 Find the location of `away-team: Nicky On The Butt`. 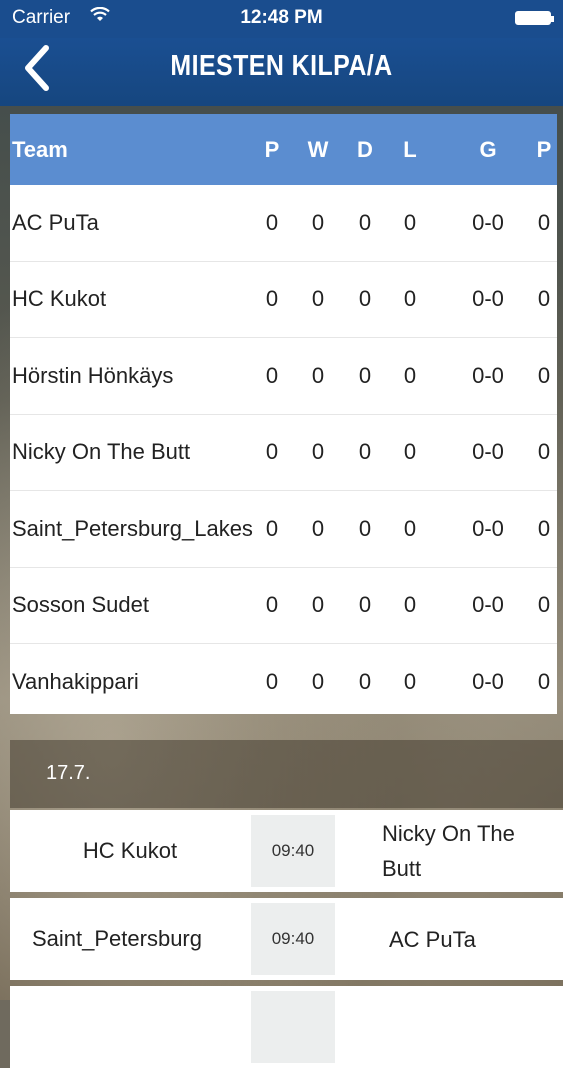

away-team: Nicky On The Butt is located at coordinates (448, 851).